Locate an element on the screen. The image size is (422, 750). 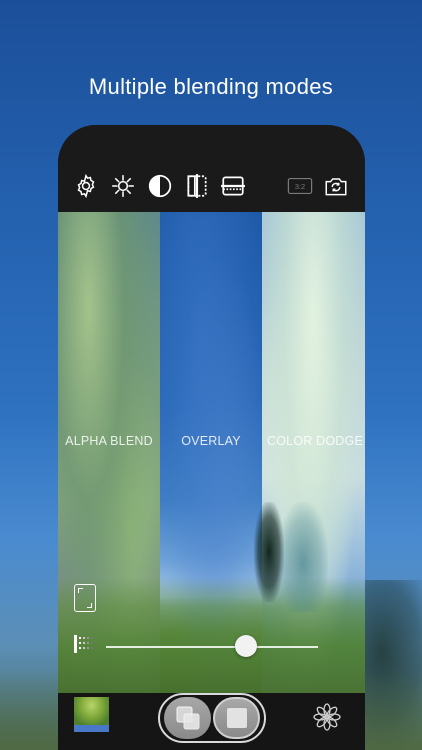
opacity-slider-thumb is located at coordinates (245, 646).